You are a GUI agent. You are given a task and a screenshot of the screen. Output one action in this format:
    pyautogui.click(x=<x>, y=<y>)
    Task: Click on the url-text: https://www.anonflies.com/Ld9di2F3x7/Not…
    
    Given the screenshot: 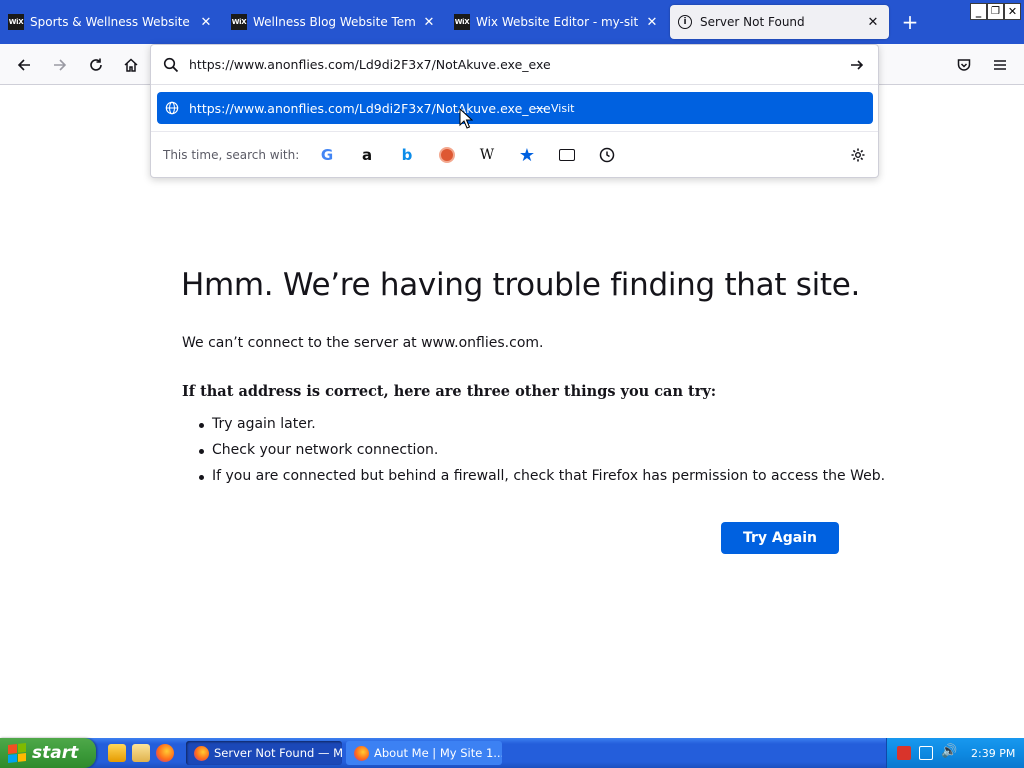 What is the action you would take?
    pyautogui.click(x=370, y=64)
    